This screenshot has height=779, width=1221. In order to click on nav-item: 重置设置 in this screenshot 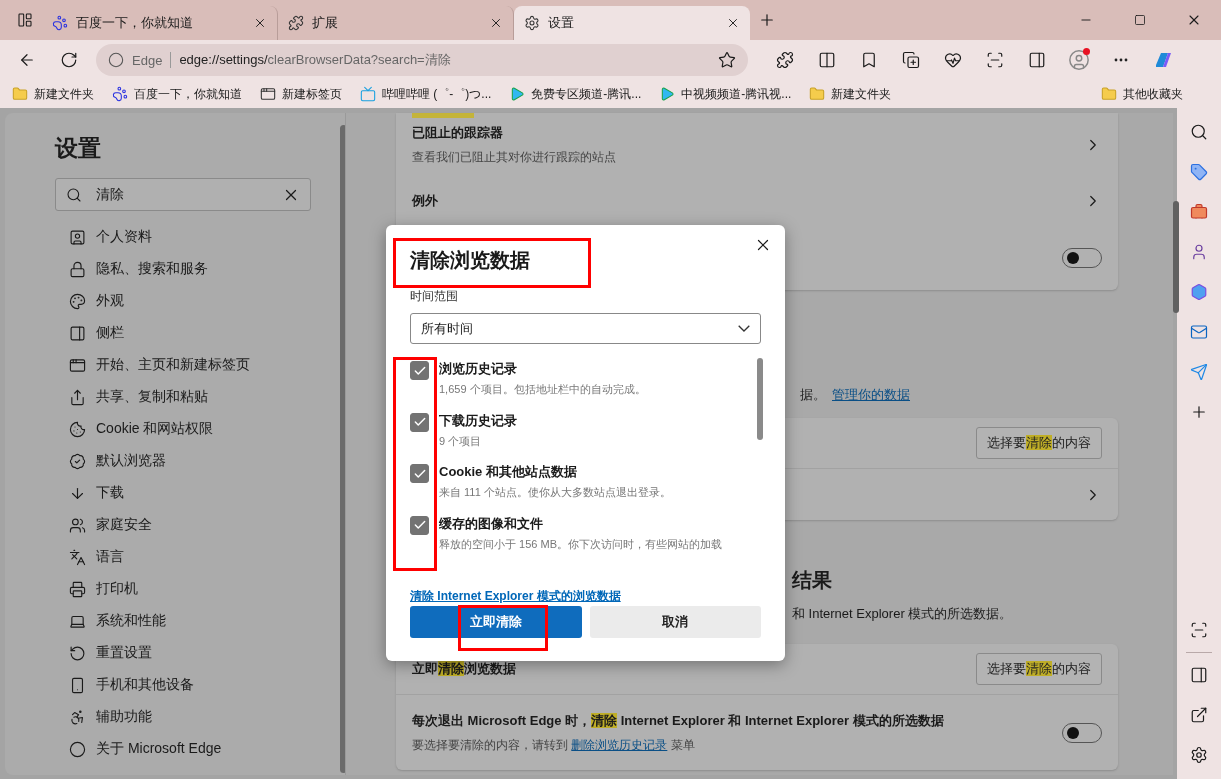, I will do `click(103, 653)`.